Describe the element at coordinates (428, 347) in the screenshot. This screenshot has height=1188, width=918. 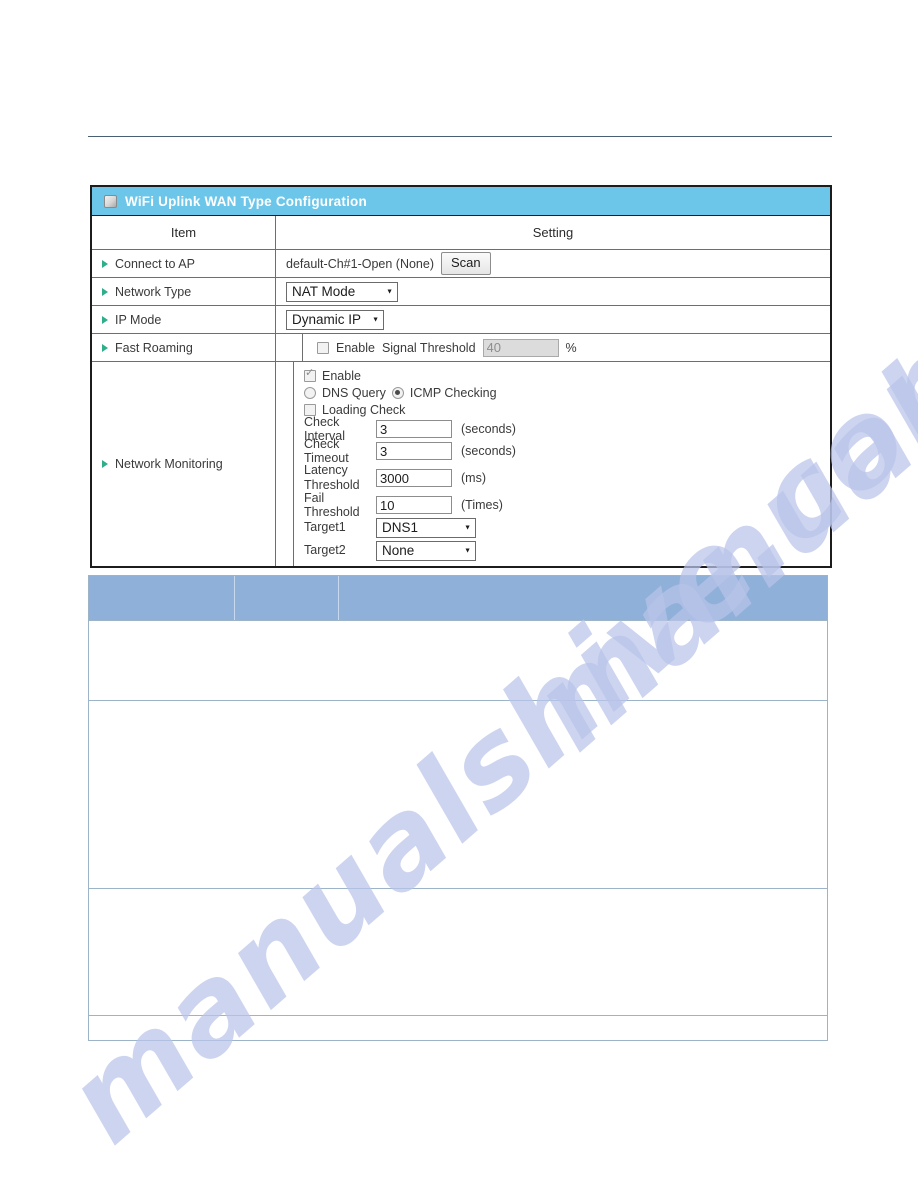
I see `signal-threshold-label: Signal Threshold` at that location.